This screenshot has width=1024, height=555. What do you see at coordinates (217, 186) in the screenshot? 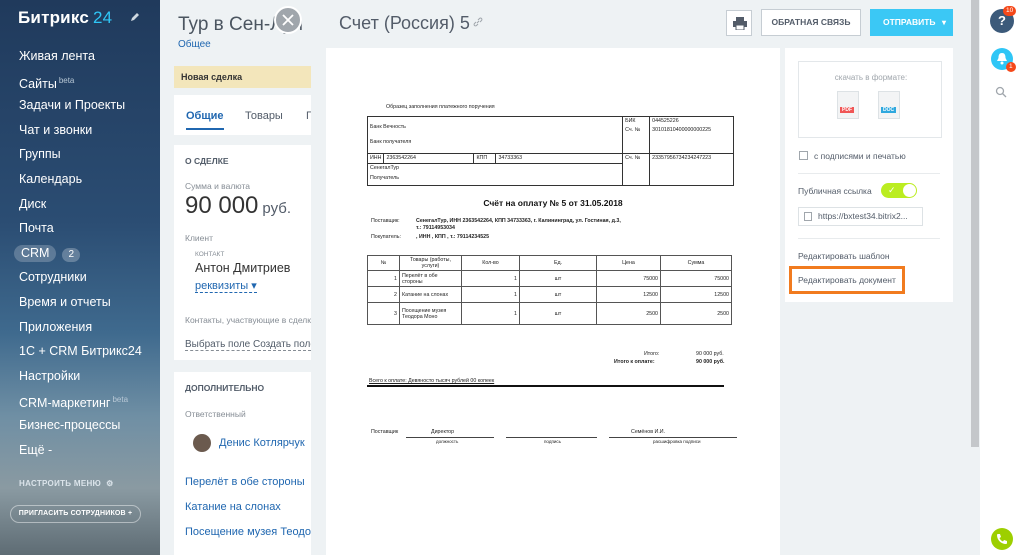
I see `sum-label: Сумма и валюта` at bounding box center [217, 186].